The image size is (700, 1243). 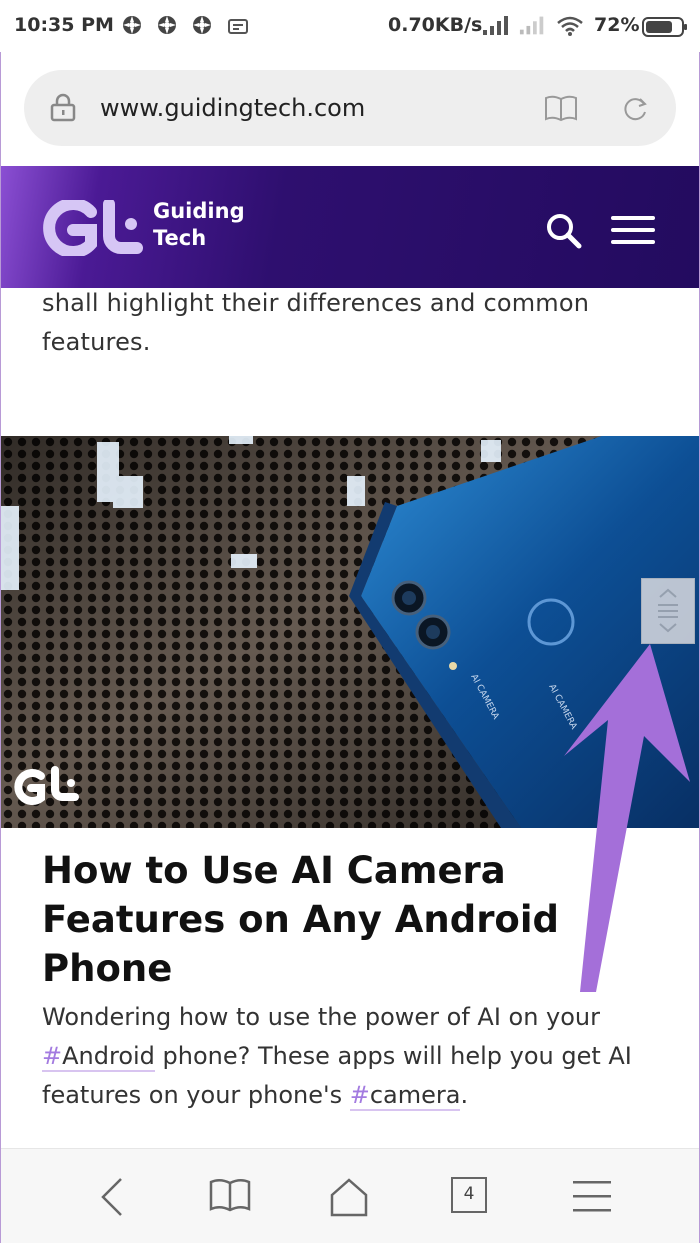 I want to click on address-bar: www.guidingtech.com, so click(x=350, y=108).